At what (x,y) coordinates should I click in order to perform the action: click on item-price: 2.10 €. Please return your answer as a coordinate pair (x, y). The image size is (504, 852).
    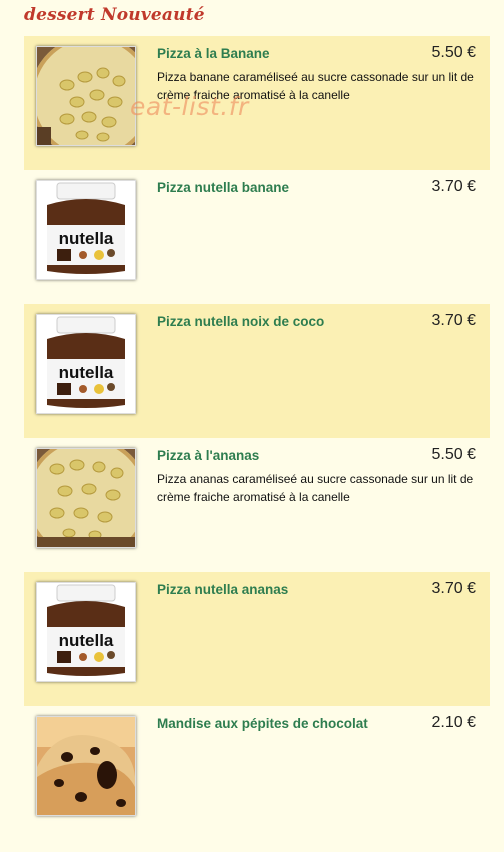
    Looking at the image, I should click on (453, 722).